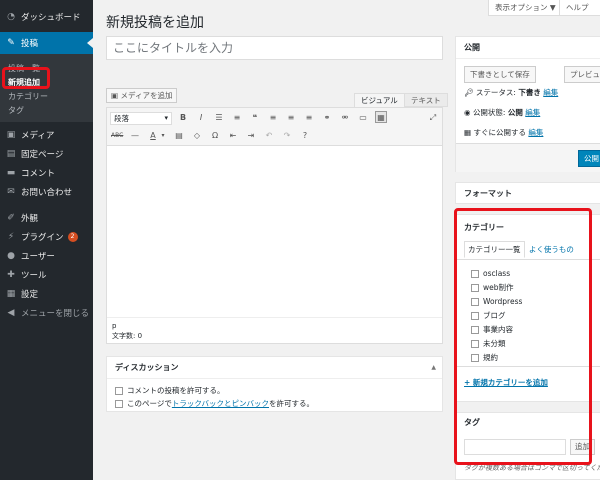  I want to click on trackback-link: トラックバックとピンバック, so click(220, 403).